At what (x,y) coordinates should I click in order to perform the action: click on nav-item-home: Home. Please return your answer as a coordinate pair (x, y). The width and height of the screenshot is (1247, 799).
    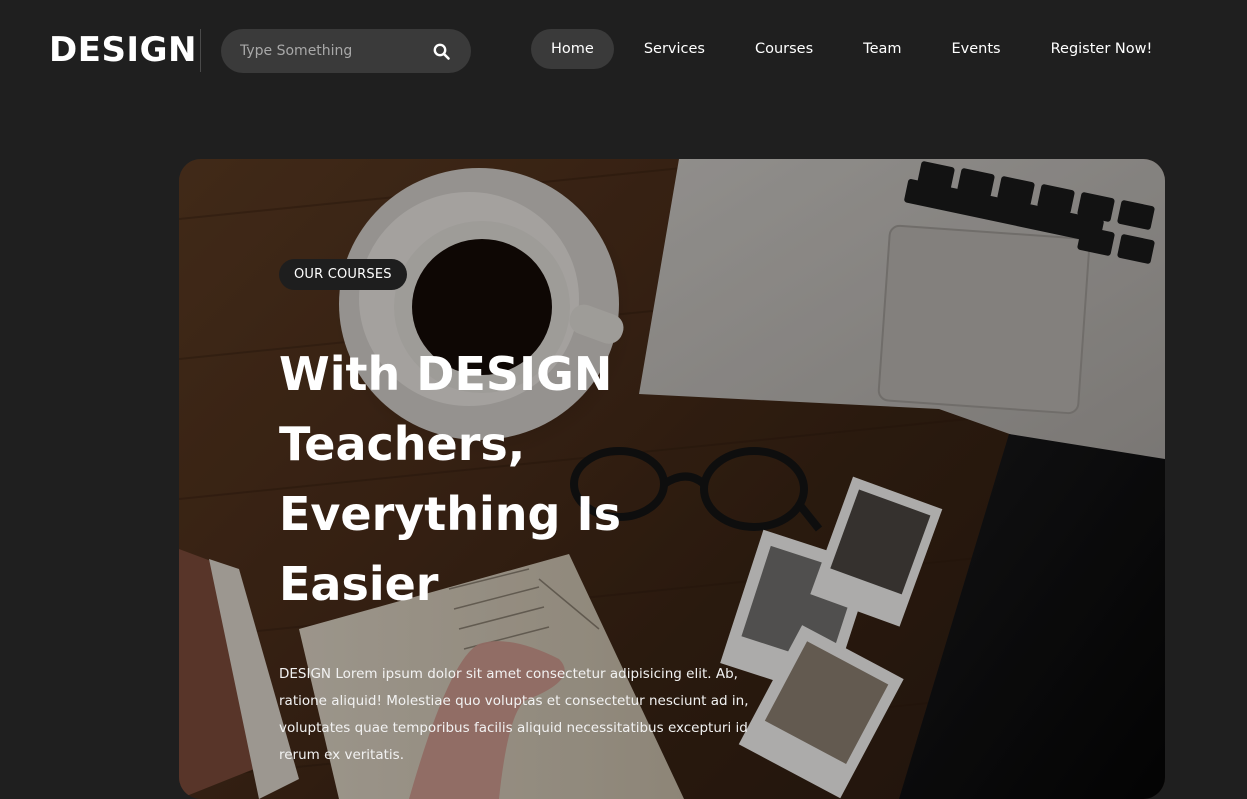
    Looking at the image, I should click on (572, 49).